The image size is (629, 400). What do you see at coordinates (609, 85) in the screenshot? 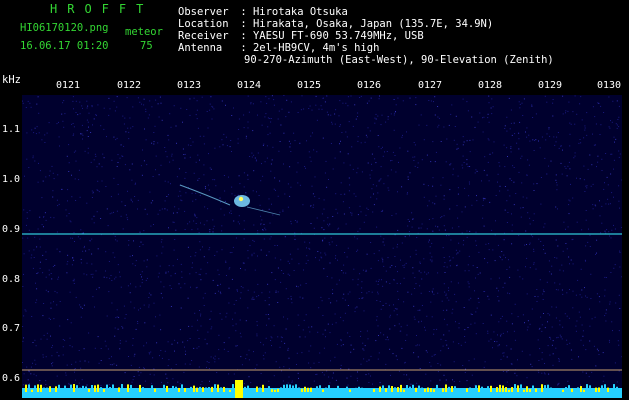
I see `x-tick-label: 0130` at bounding box center [609, 85].